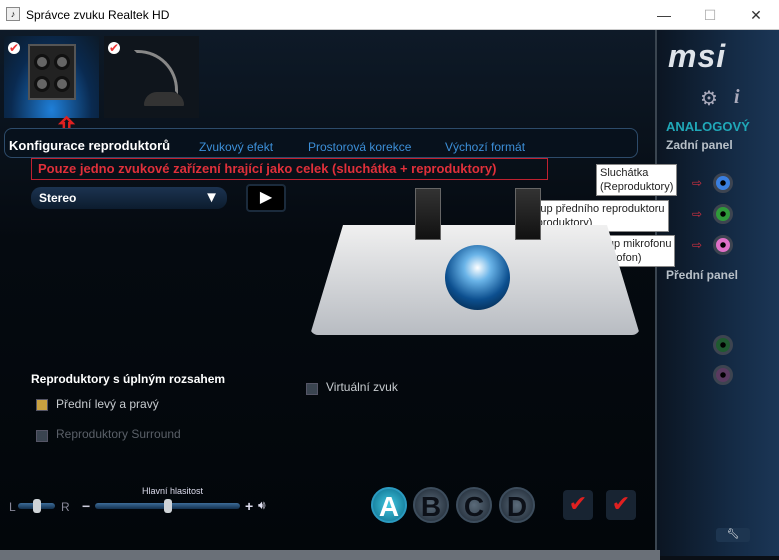 The height and width of the screenshot is (560, 779). I want to click on surround-checkbox, so click(42, 436).